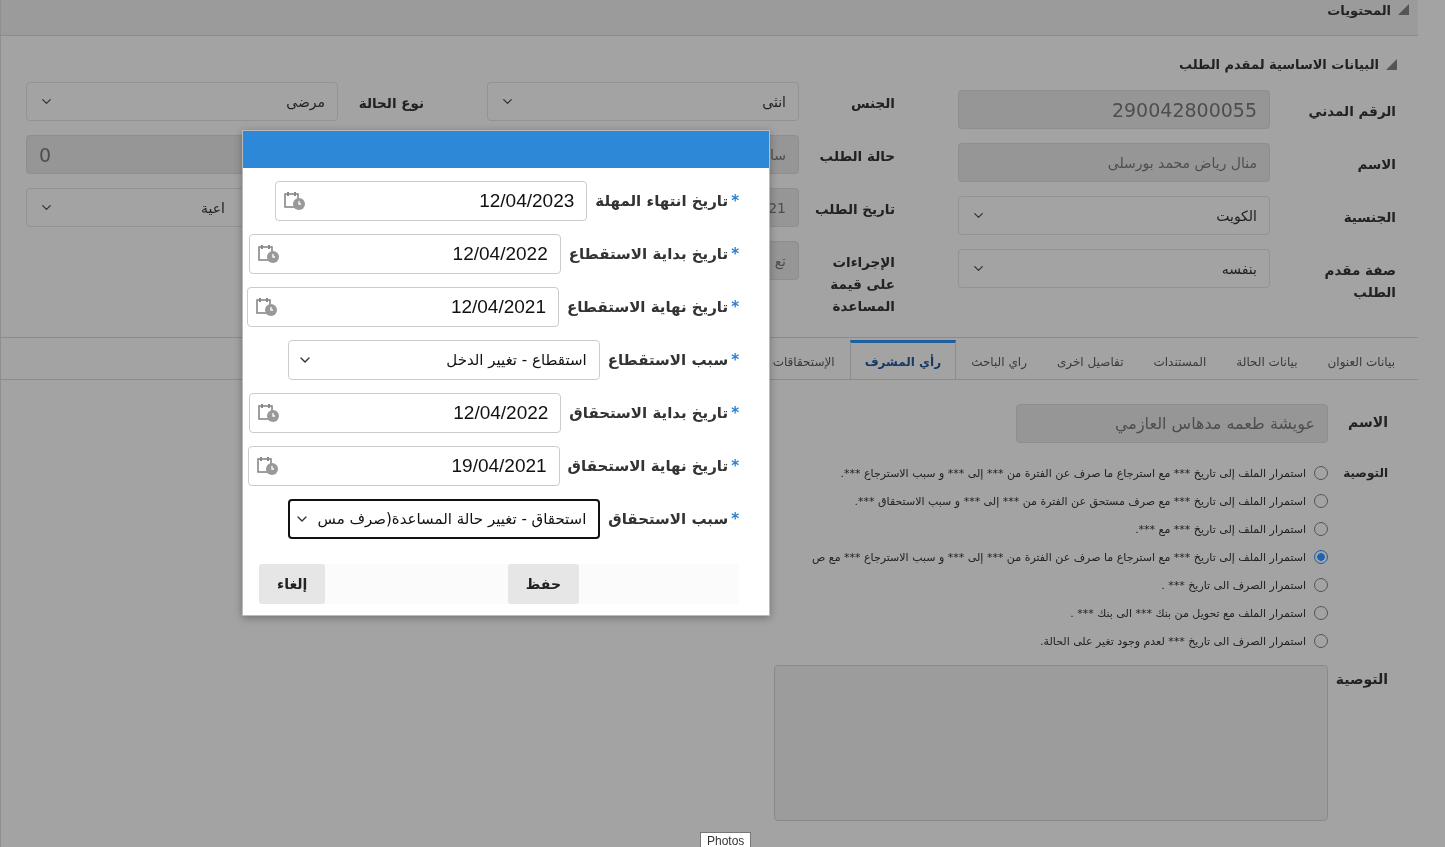 Image resolution: width=1445 pixels, height=847 pixels. I want to click on dropdown: استقطاع - تغيير الدخل, so click(443, 360).